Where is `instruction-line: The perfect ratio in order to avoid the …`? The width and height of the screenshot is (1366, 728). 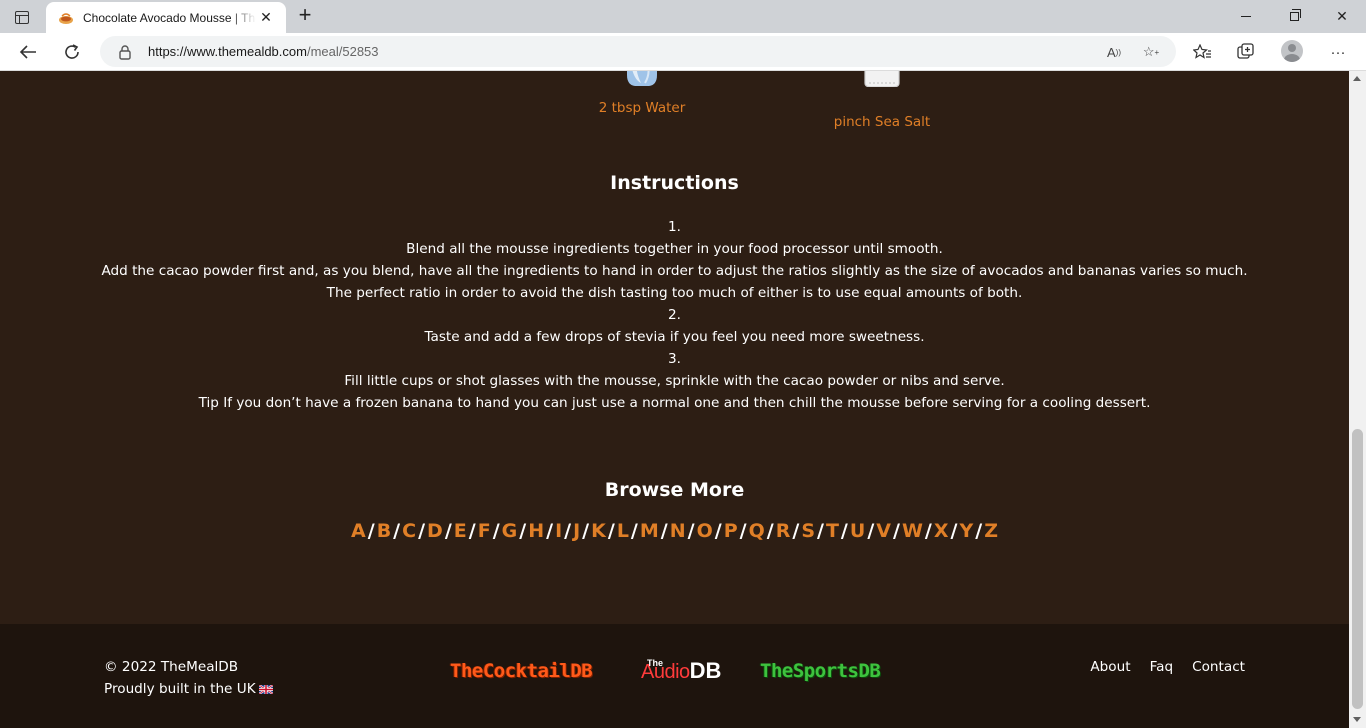
instruction-line: The perfect ratio in order to avoid the … is located at coordinates (674, 293).